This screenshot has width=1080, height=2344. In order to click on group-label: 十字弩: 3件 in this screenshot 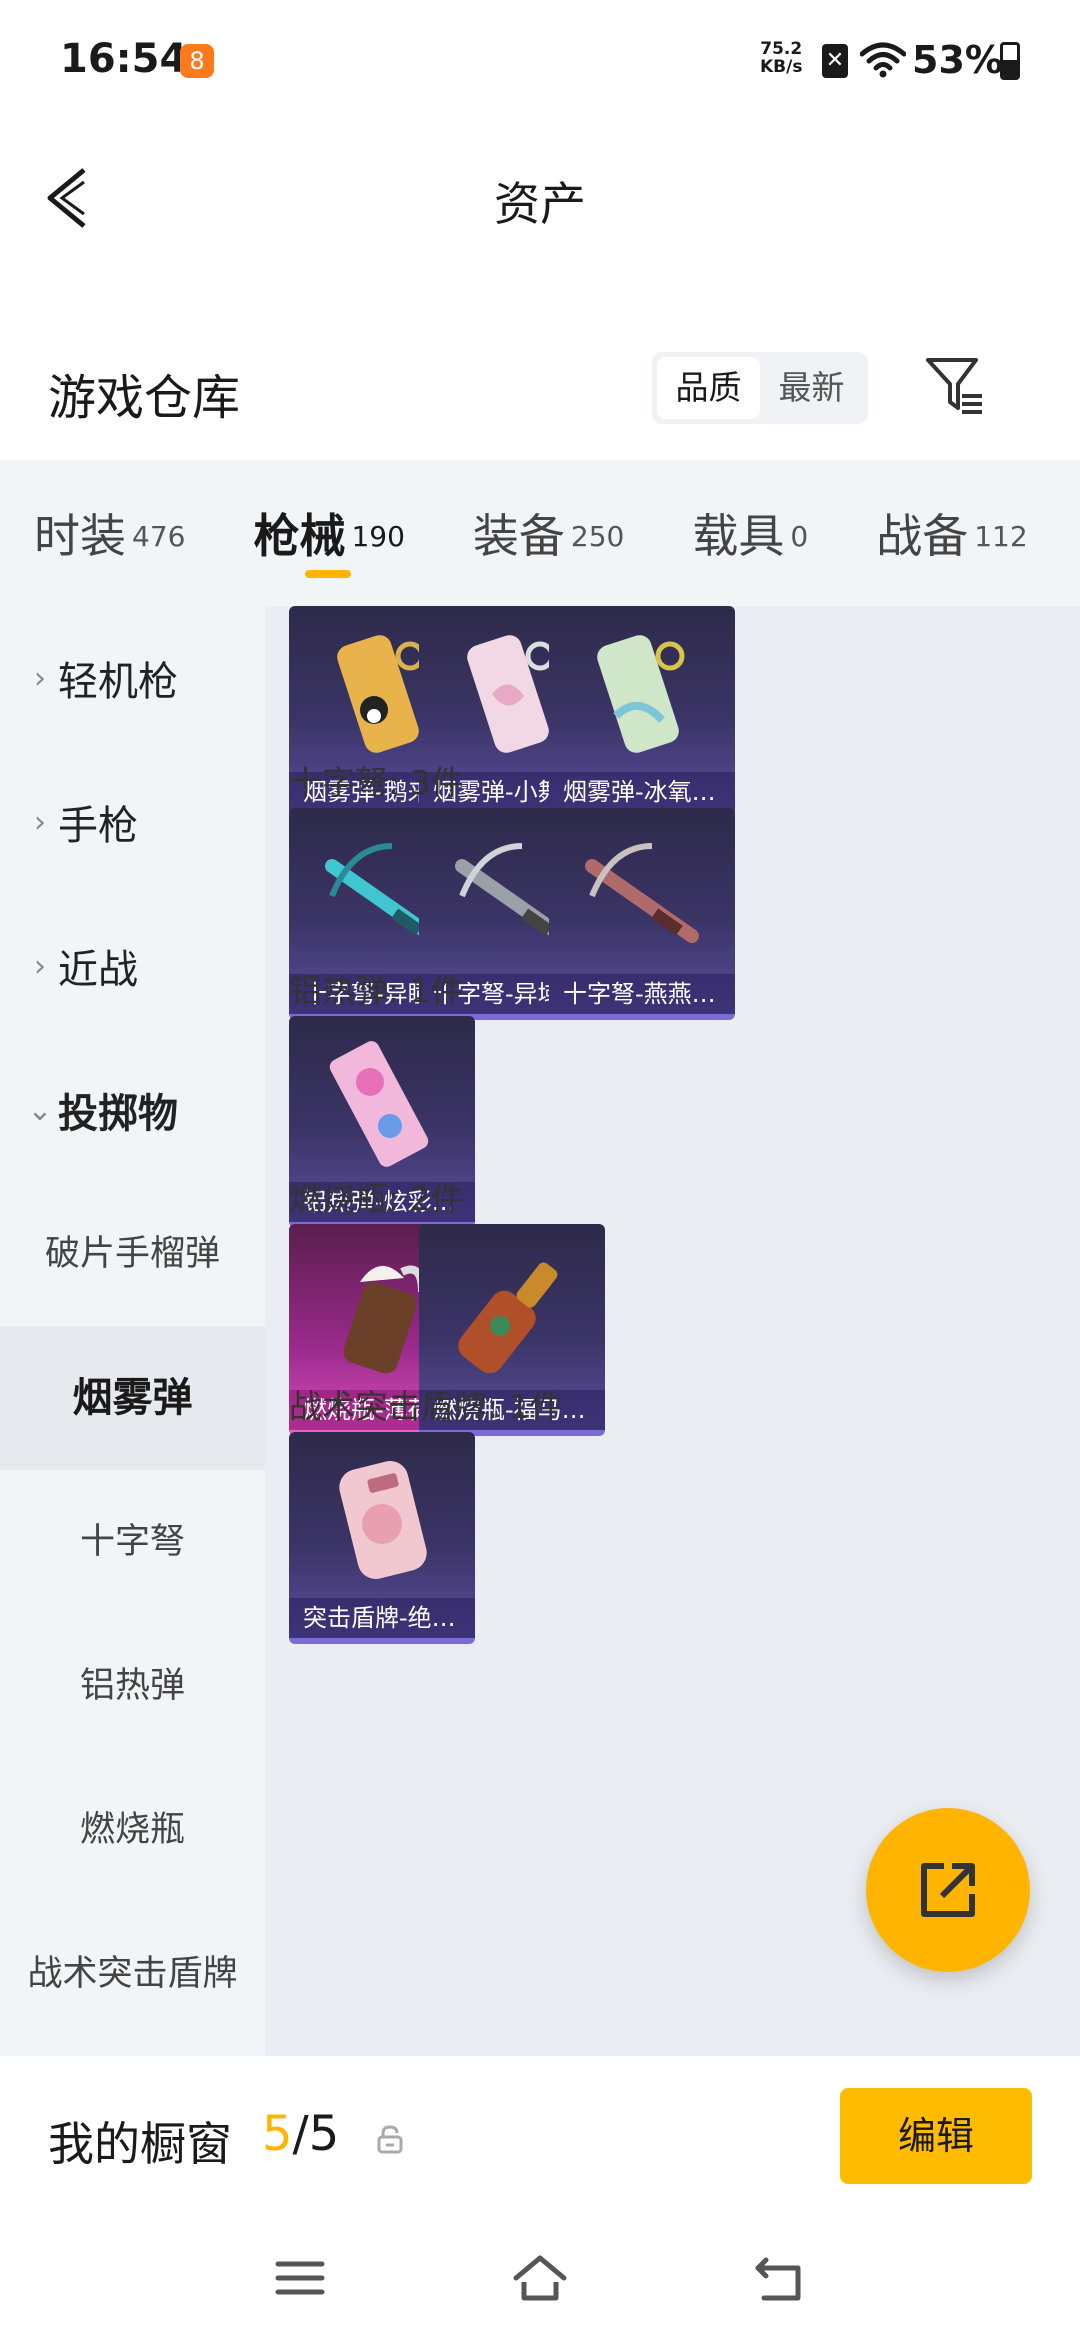, I will do `click(376, 782)`.